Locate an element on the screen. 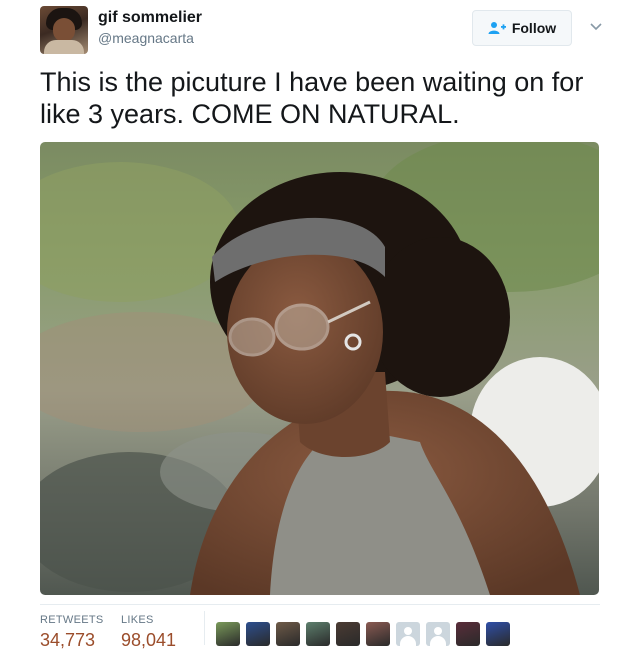 The height and width of the screenshot is (650, 637). liker-avatars is located at coordinates (366, 634).